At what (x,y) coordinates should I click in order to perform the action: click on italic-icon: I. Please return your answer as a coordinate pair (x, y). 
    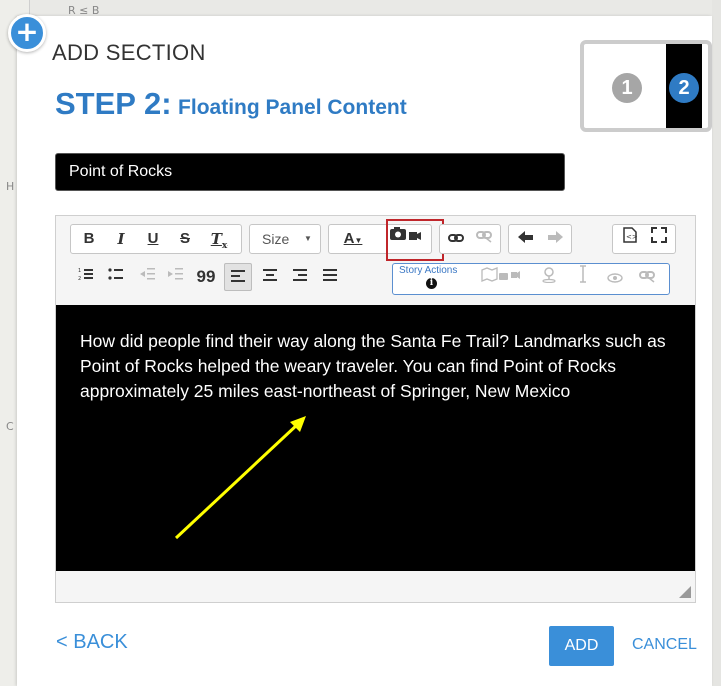
    Looking at the image, I should click on (121, 239).